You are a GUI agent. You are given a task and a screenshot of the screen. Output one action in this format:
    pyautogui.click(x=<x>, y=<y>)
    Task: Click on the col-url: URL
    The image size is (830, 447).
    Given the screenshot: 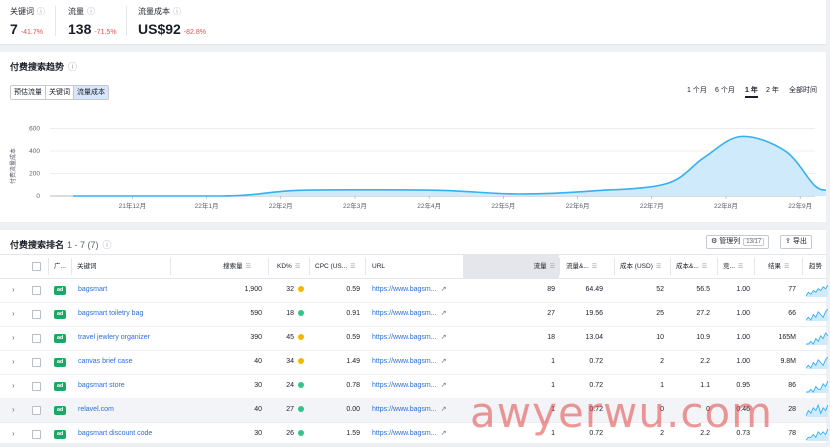 What is the action you would take?
    pyautogui.click(x=392, y=266)
    